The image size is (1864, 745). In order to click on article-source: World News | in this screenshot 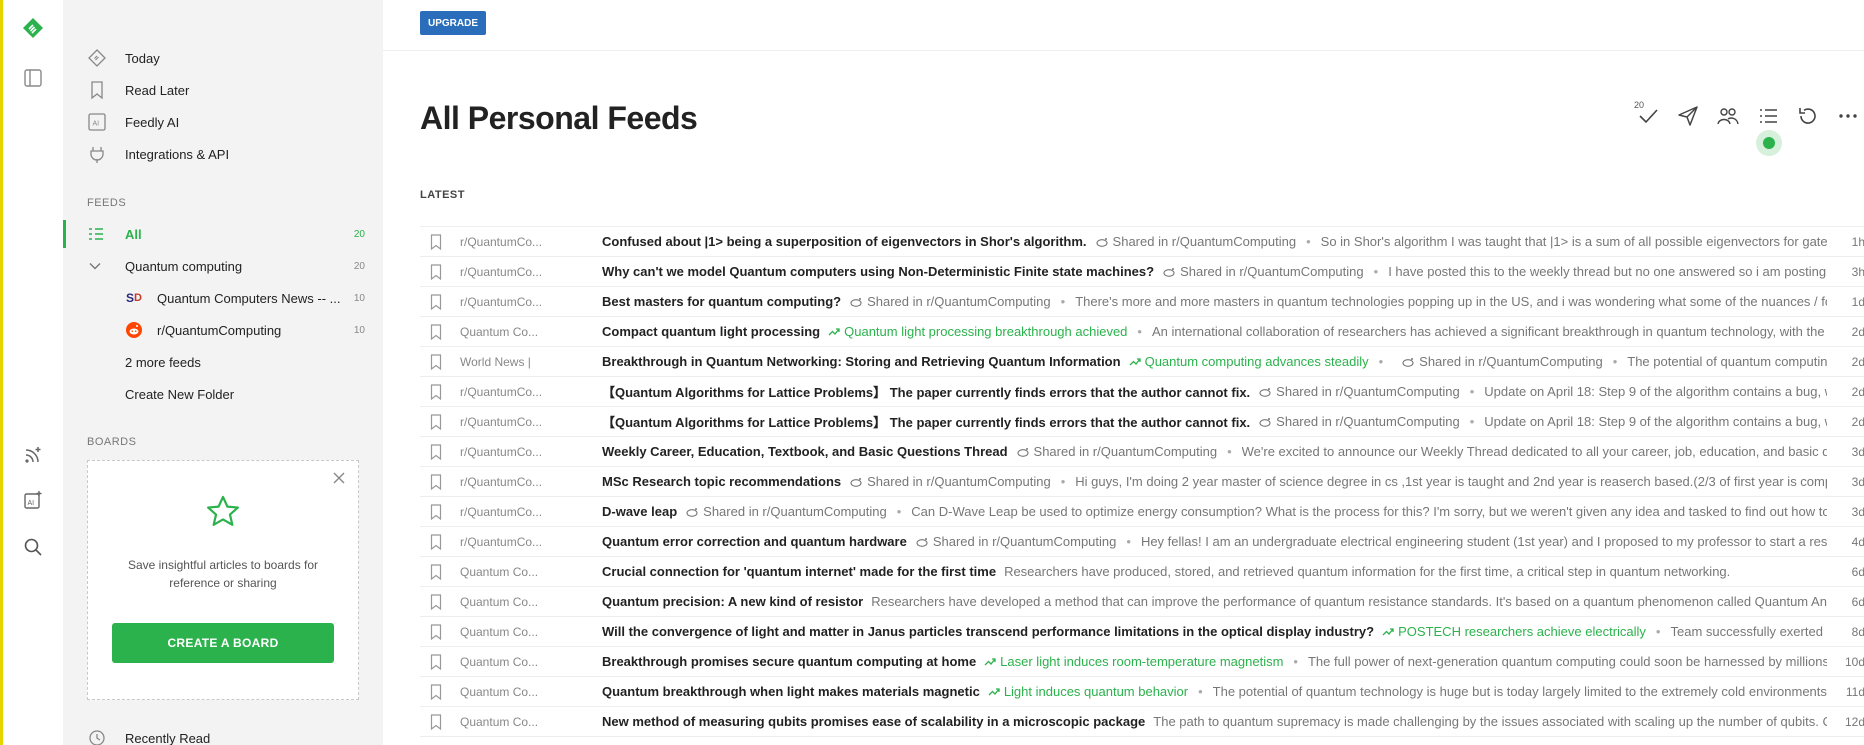, I will do `click(530, 362)`.